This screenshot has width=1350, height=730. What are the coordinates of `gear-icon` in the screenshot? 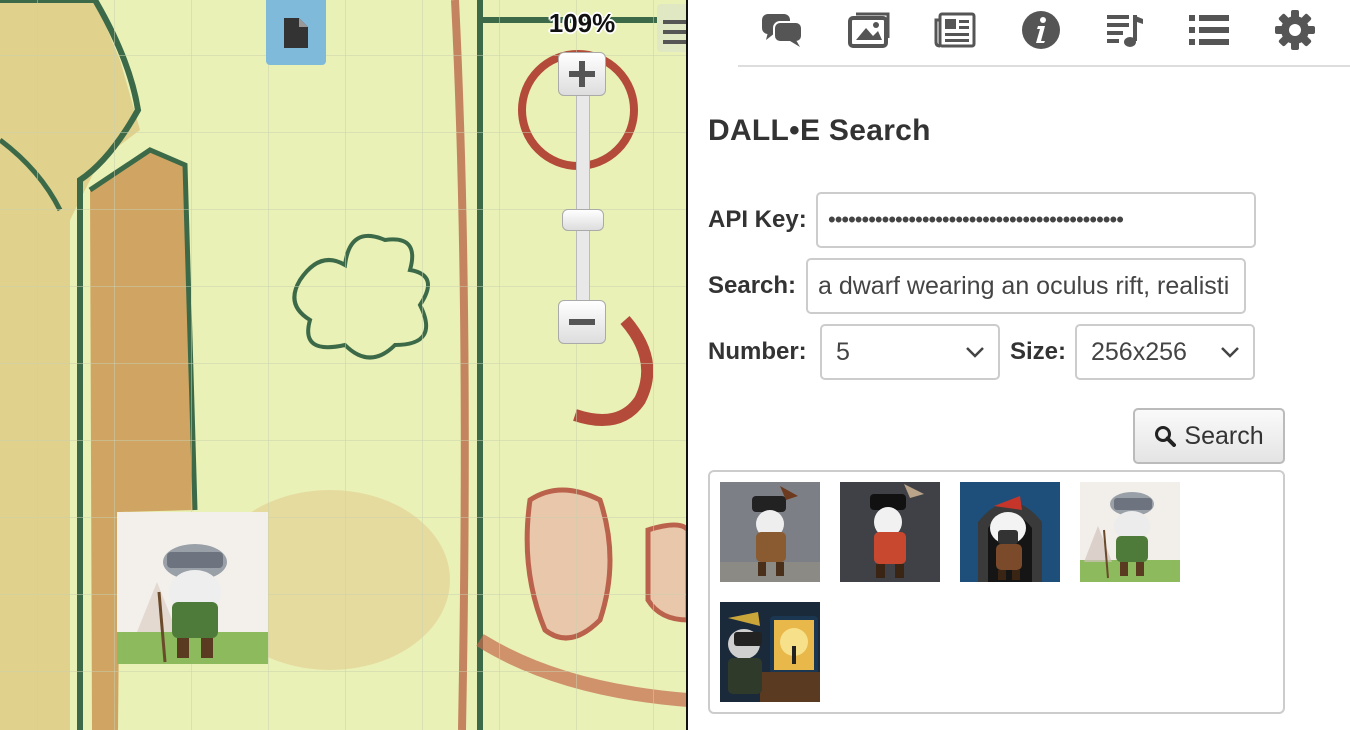 It's located at (1295, 30).